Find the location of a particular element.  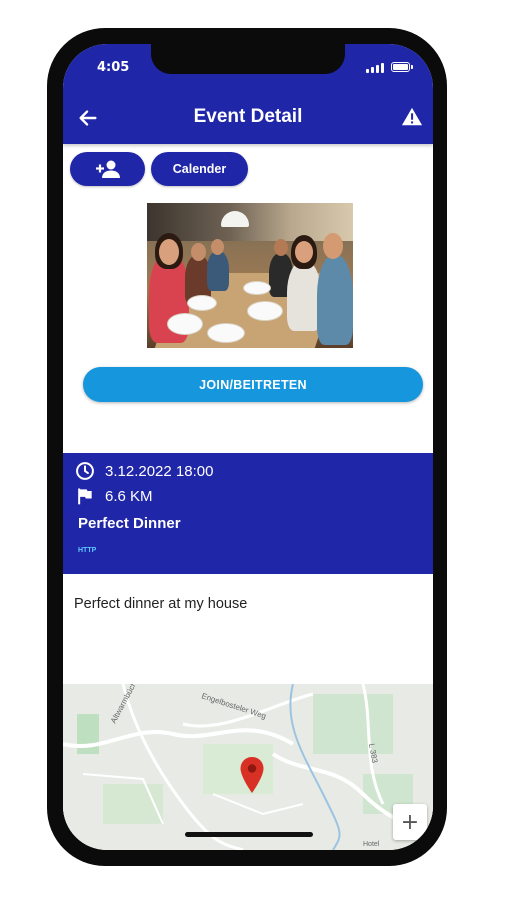

event-photo is located at coordinates (250, 275).